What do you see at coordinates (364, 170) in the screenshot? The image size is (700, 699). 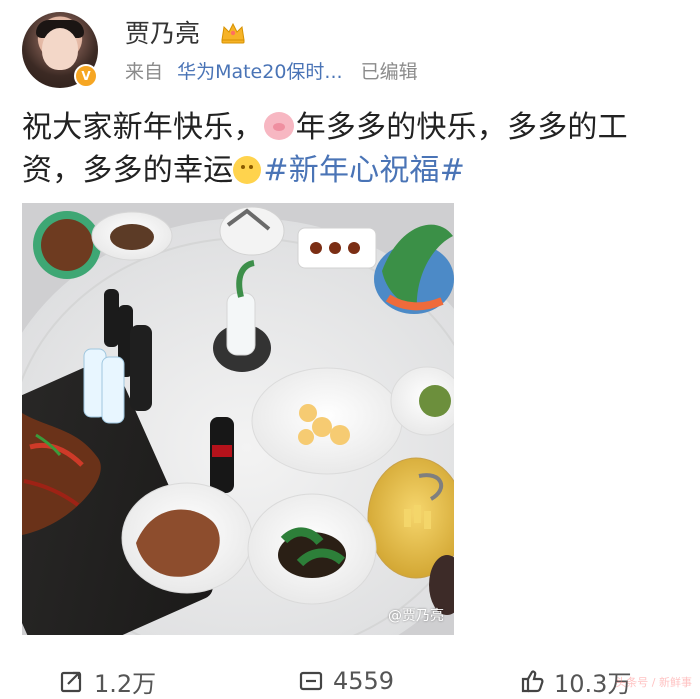 I see `hashtag-link: #新年心祝福#` at bounding box center [364, 170].